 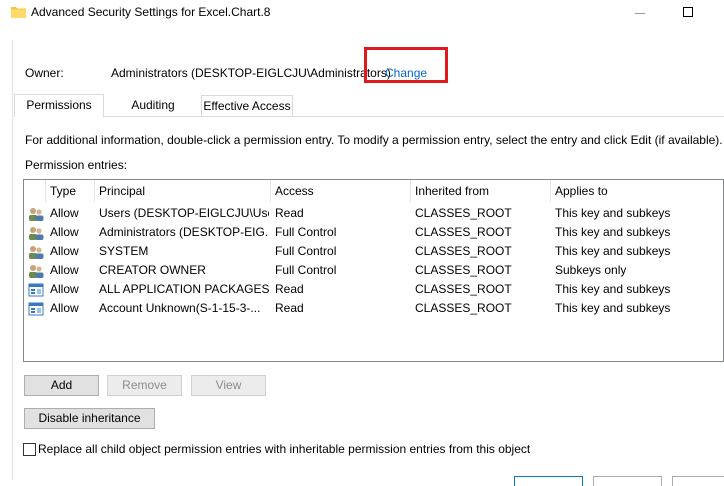 What do you see at coordinates (228, 385) in the screenshot?
I see `view-button: View` at bounding box center [228, 385].